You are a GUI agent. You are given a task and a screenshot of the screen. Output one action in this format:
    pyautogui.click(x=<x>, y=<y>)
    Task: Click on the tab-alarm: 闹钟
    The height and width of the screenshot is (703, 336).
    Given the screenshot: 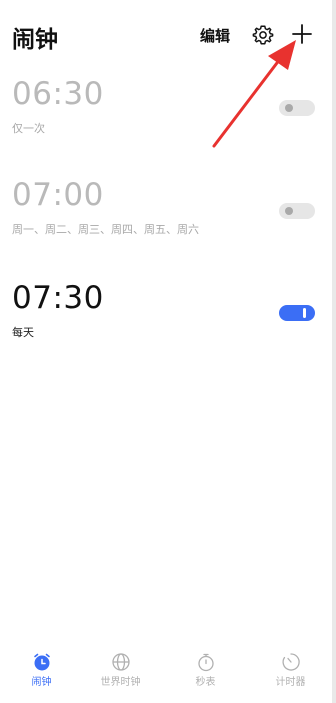 What is the action you would take?
    pyautogui.click(x=41, y=671)
    